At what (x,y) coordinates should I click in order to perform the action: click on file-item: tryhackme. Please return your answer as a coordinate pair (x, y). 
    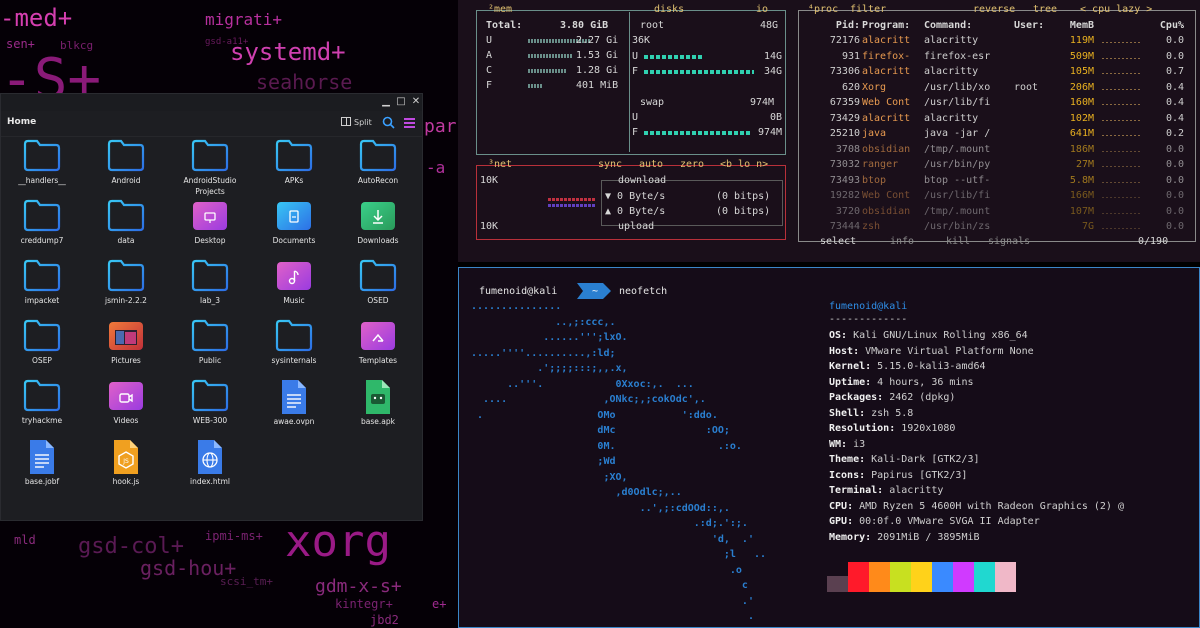
    Looking at the image, I should click on (42, 402).